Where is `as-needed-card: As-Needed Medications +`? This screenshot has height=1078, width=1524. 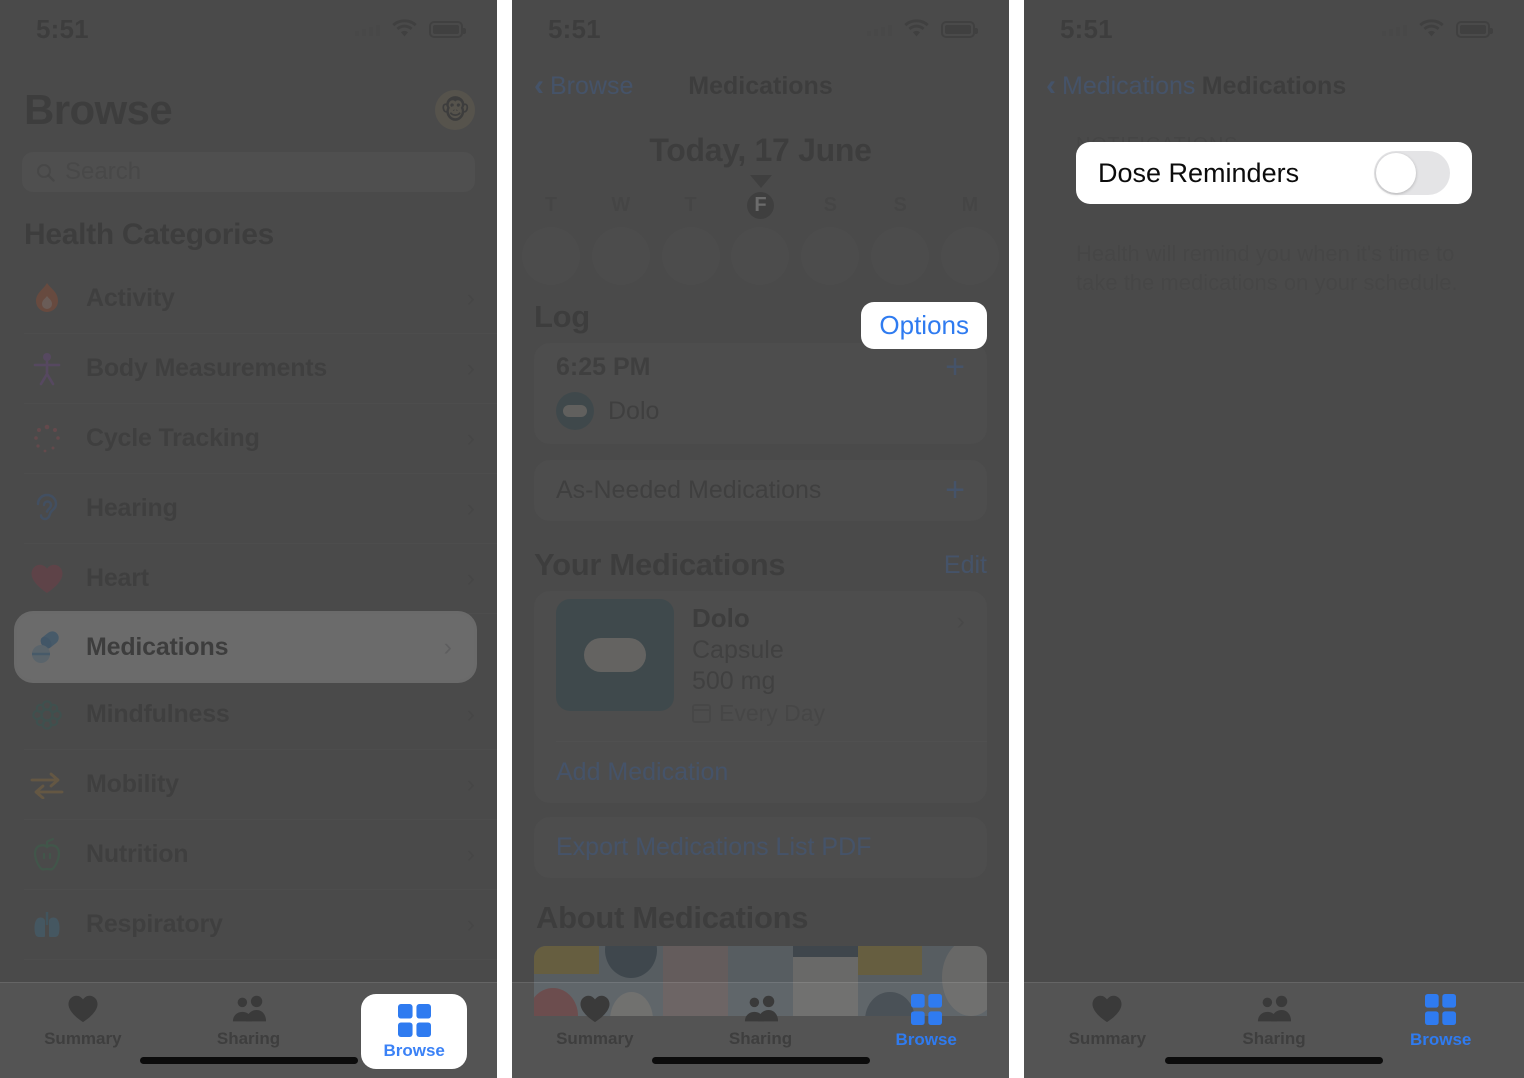
as-needed-card: As-Needed Medications + is located at coordinates (760, 490).